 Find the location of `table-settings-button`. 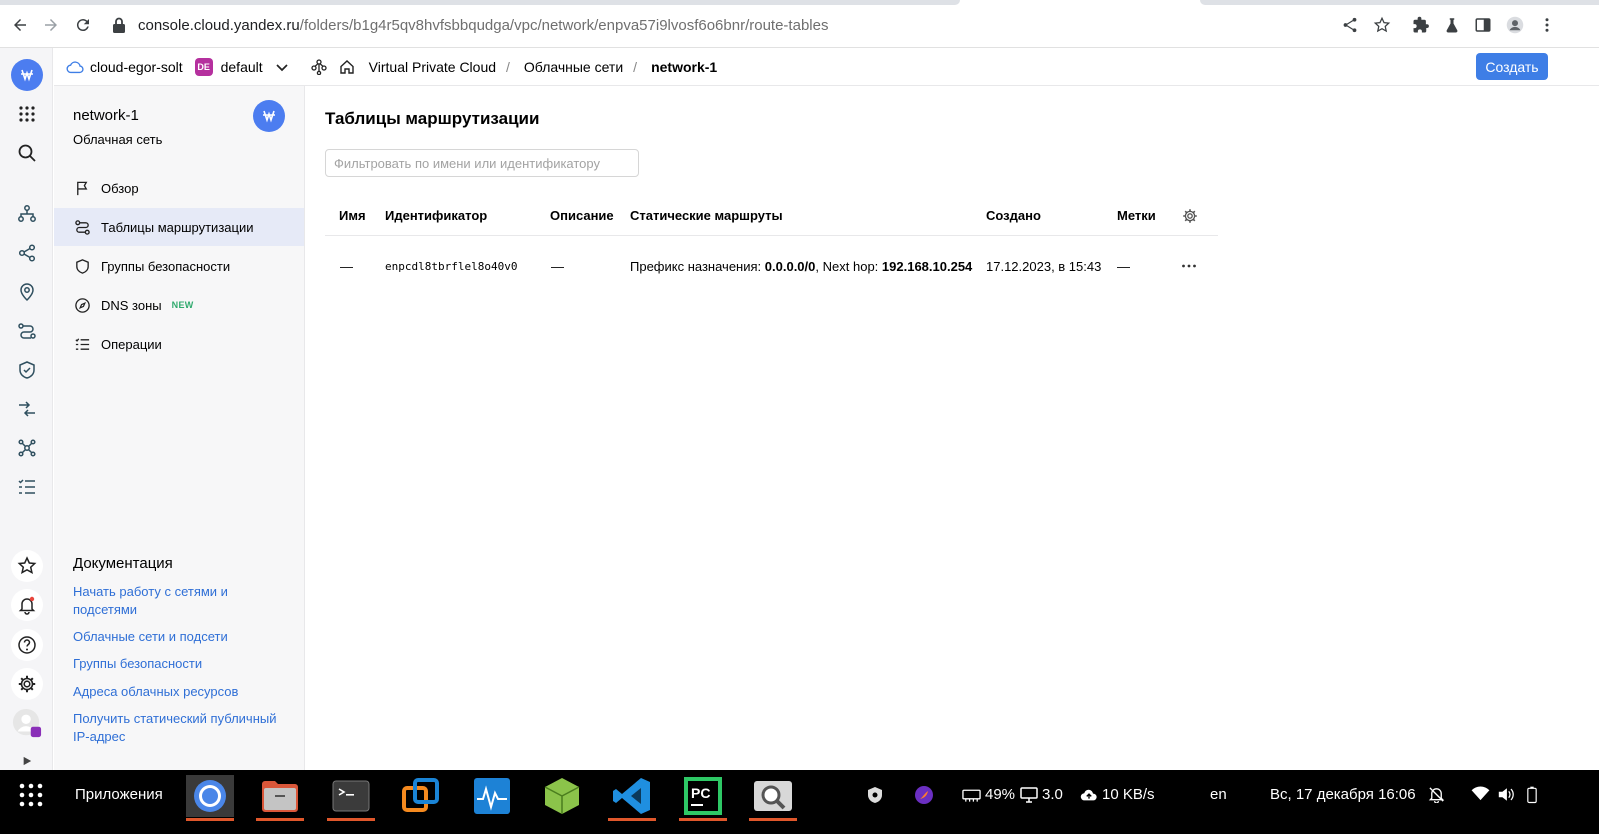

table-settings-button is located at coordinates (1190, 215).